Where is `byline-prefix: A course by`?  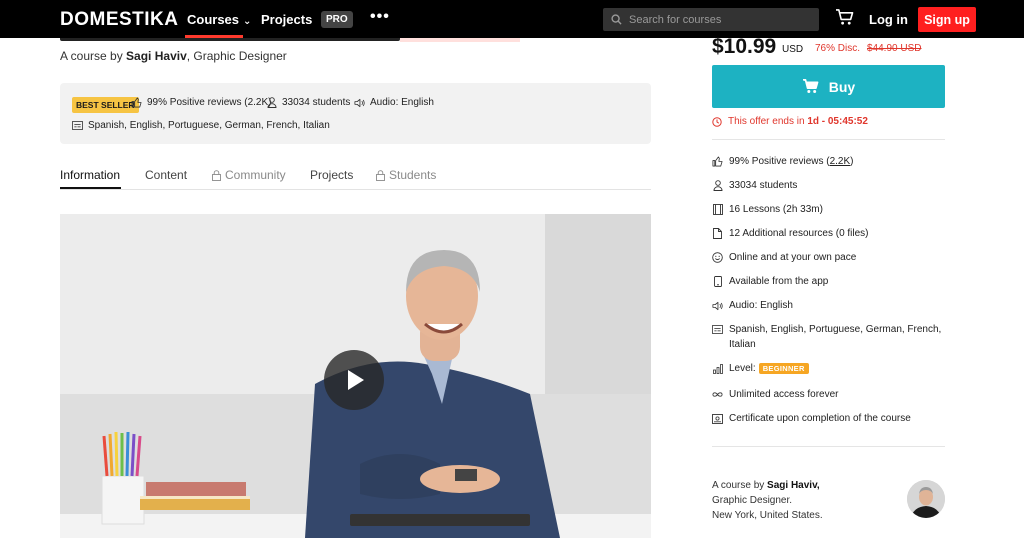
byline-prefix: A course by is located at coordinates (91, 56).